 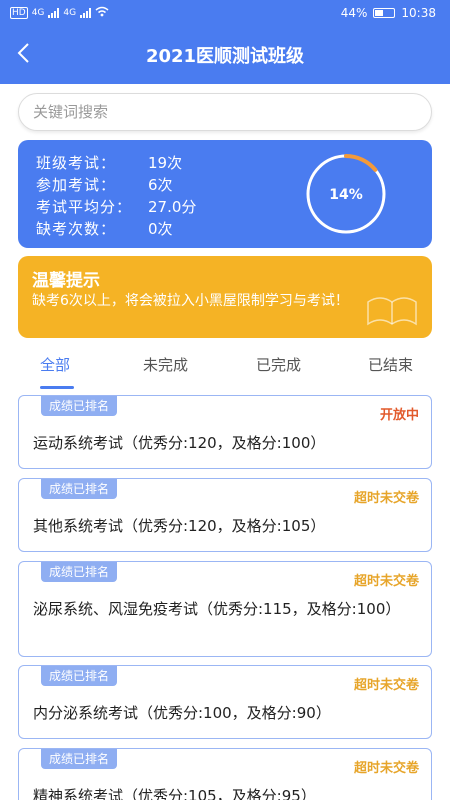 What do you see at coordinates (76, 185) in the screenshot?
I see `attended-label: 参加考试：` at bounding box center [76, 185].